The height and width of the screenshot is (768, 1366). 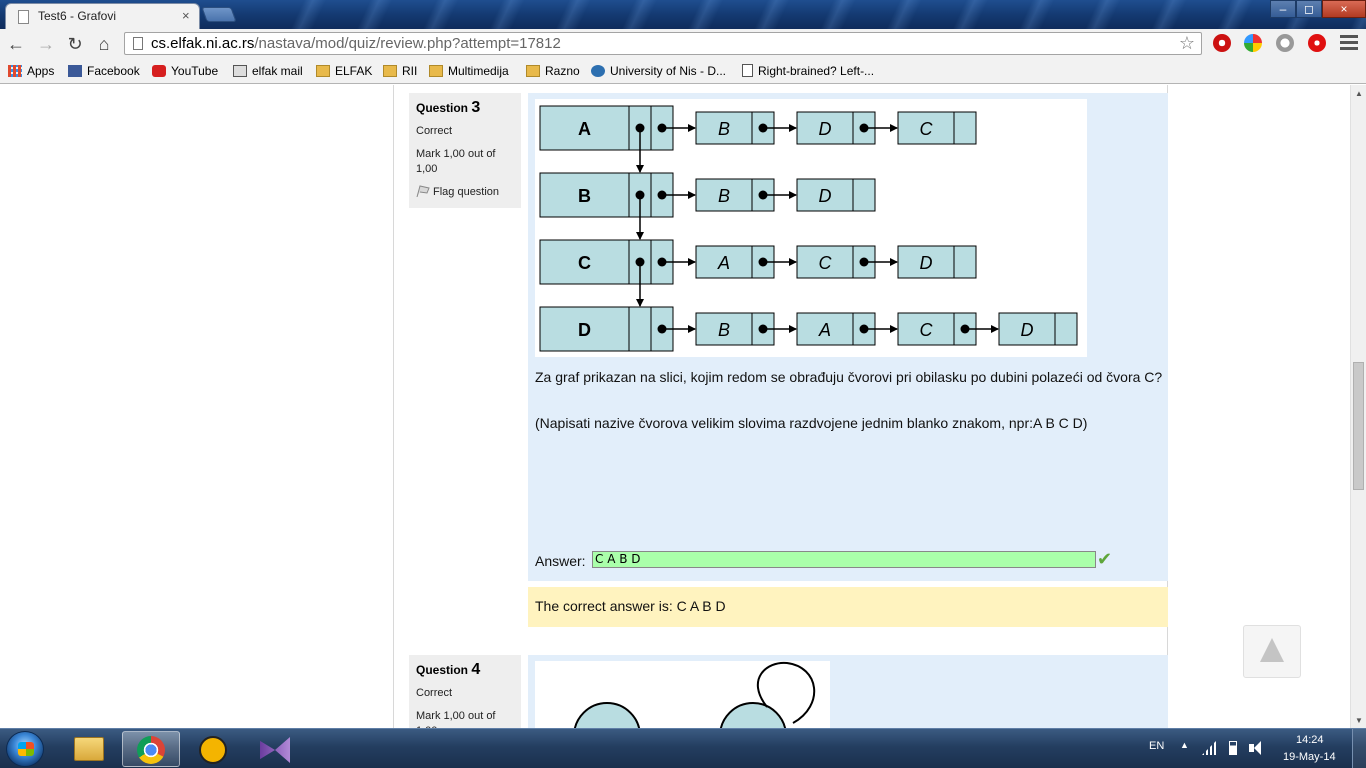 I want to click on question-4-formulation: A B, so click(x=848, y=691).